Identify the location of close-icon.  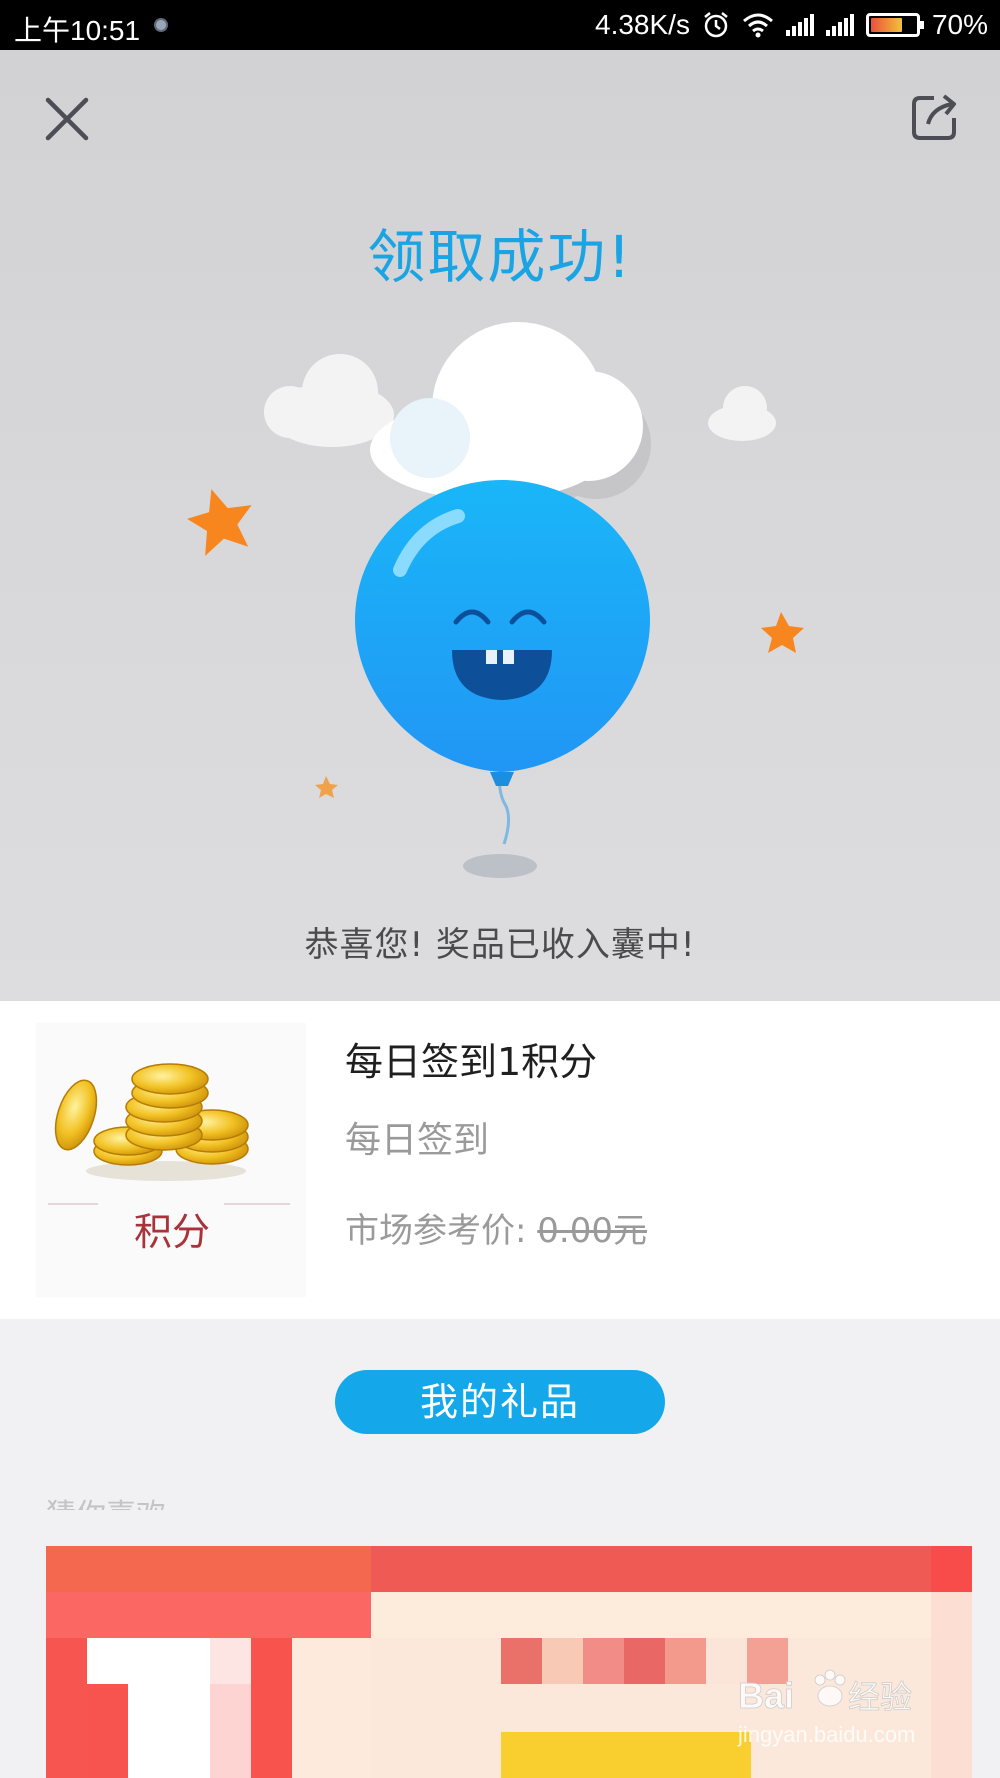
(67, 119).